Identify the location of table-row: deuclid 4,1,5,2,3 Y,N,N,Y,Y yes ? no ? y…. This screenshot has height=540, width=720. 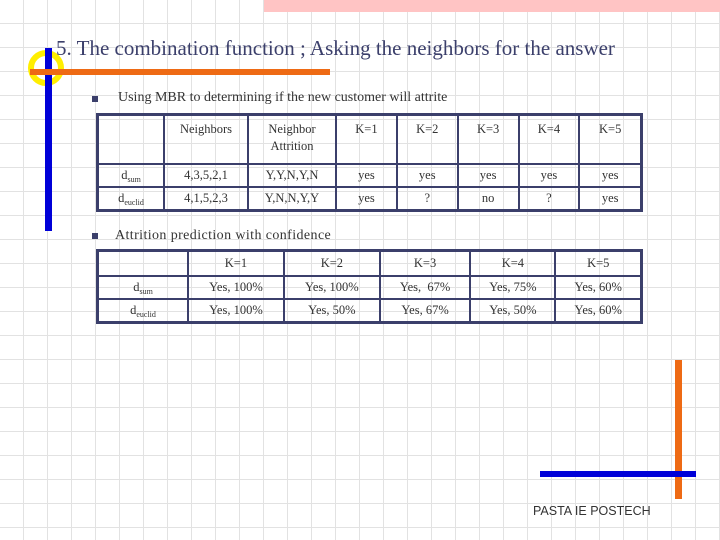
(369, 199).